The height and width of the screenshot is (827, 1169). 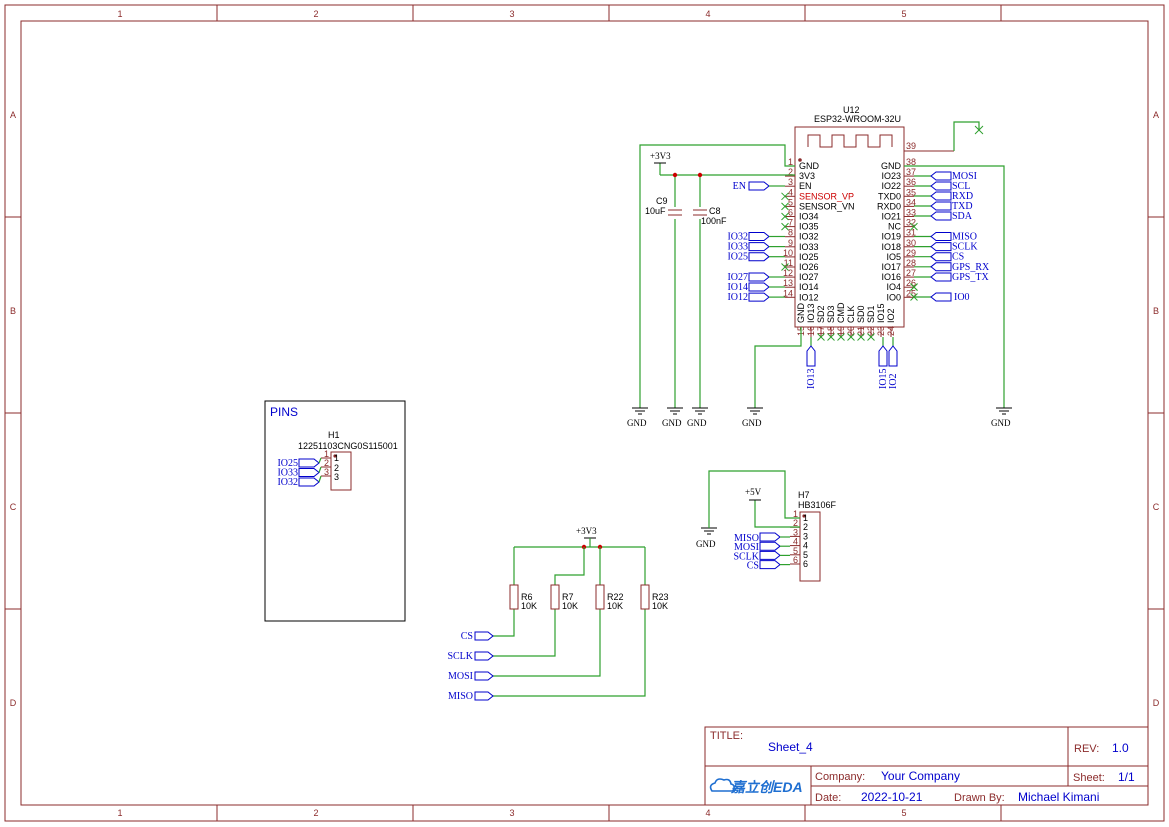 What do you see at coordinates (903, 813) in the screenshot?
I see `col-label: 5` at bounding box center [903, 813].